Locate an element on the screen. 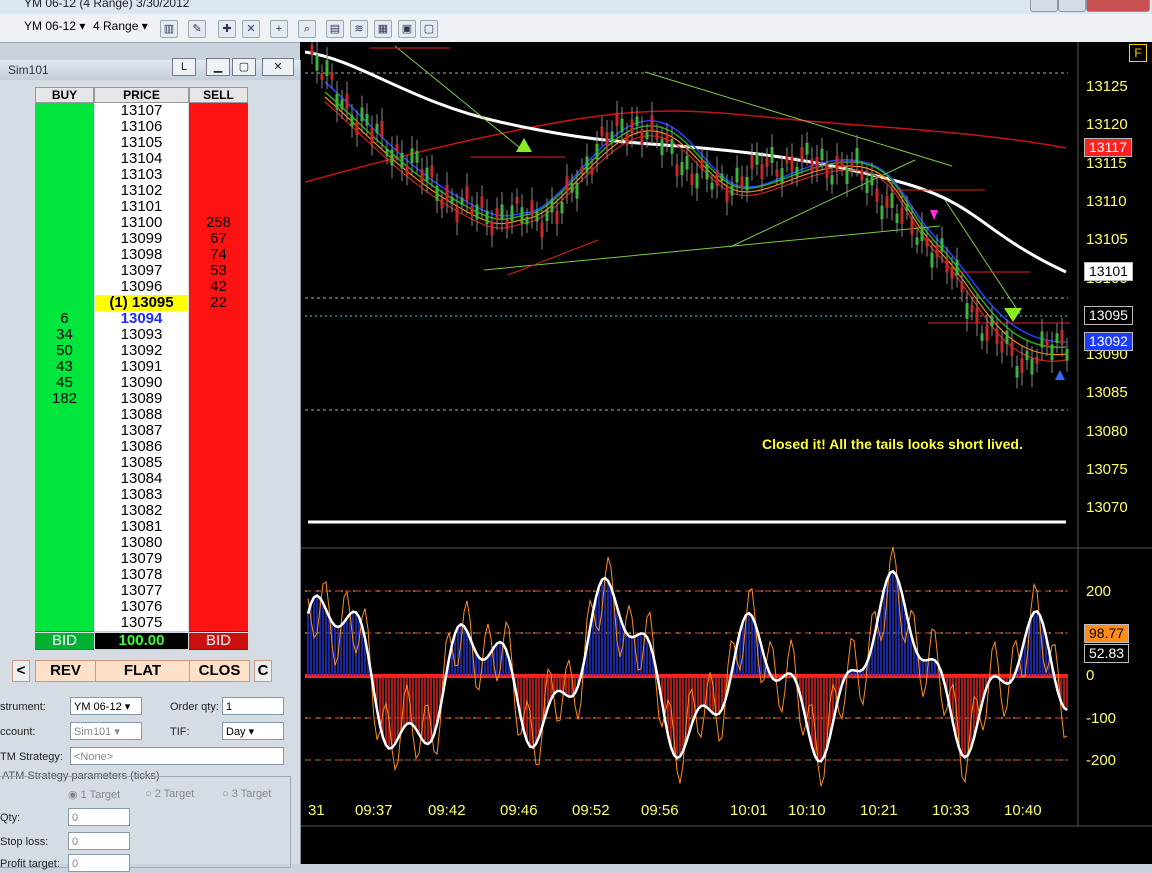 Image resolution: width=1152 pixels, height=873 pixels. data-box-icon: ▢ is located at coordinates (429, 29).